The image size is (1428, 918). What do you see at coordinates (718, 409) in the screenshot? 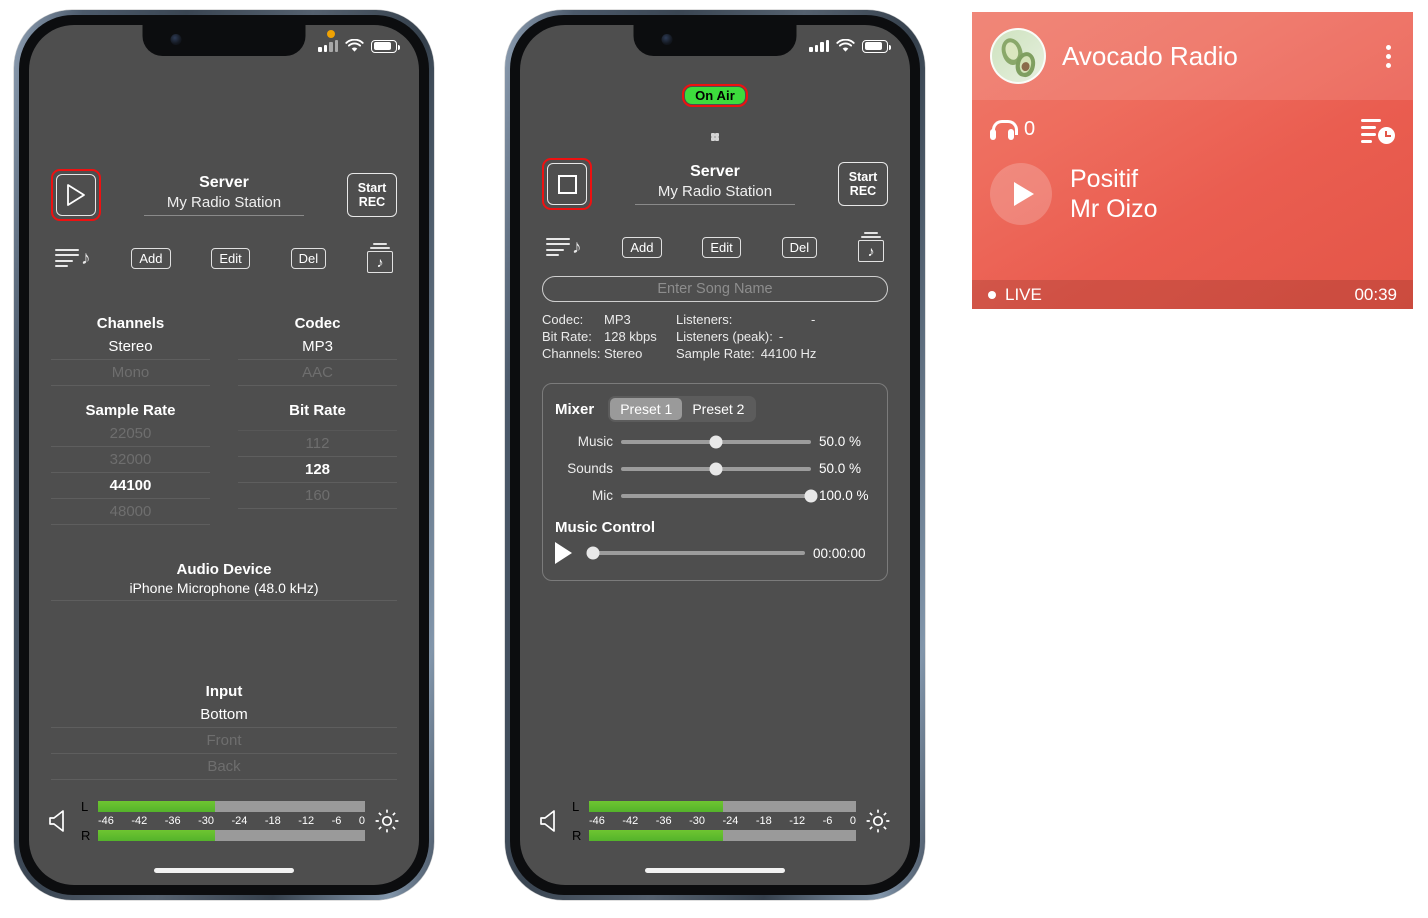
I see `preset-2-tab: Preset 2` at bounding box center [718, 409].